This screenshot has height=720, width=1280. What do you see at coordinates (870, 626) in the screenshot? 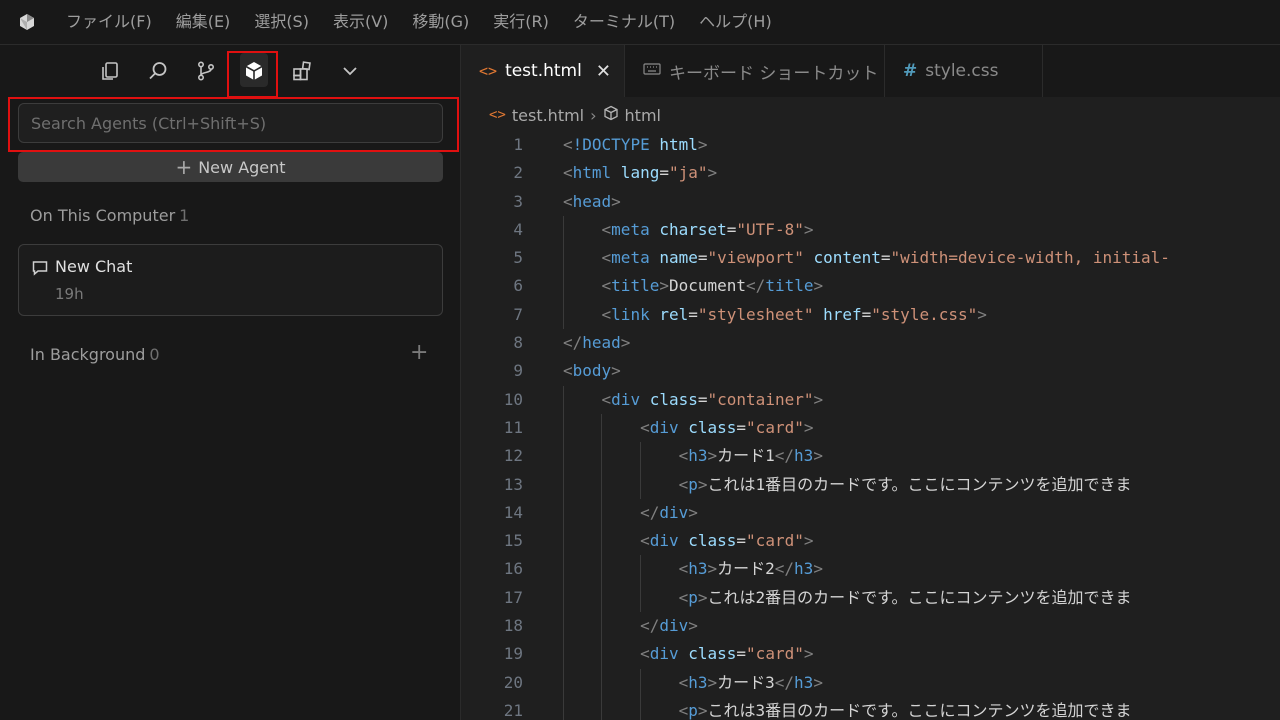
I see `code-line: 18 </div>` at bounding box center [870, 626].